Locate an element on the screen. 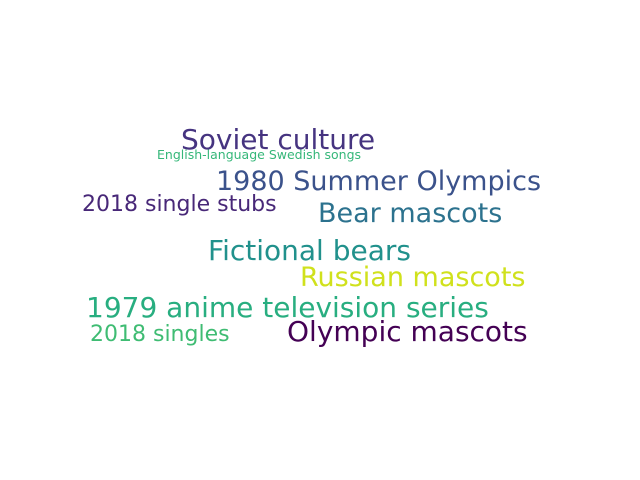 This screenshot has height=480, width=640. word-fictional-bears: Fictional bears is located at coordinates (309, 250).